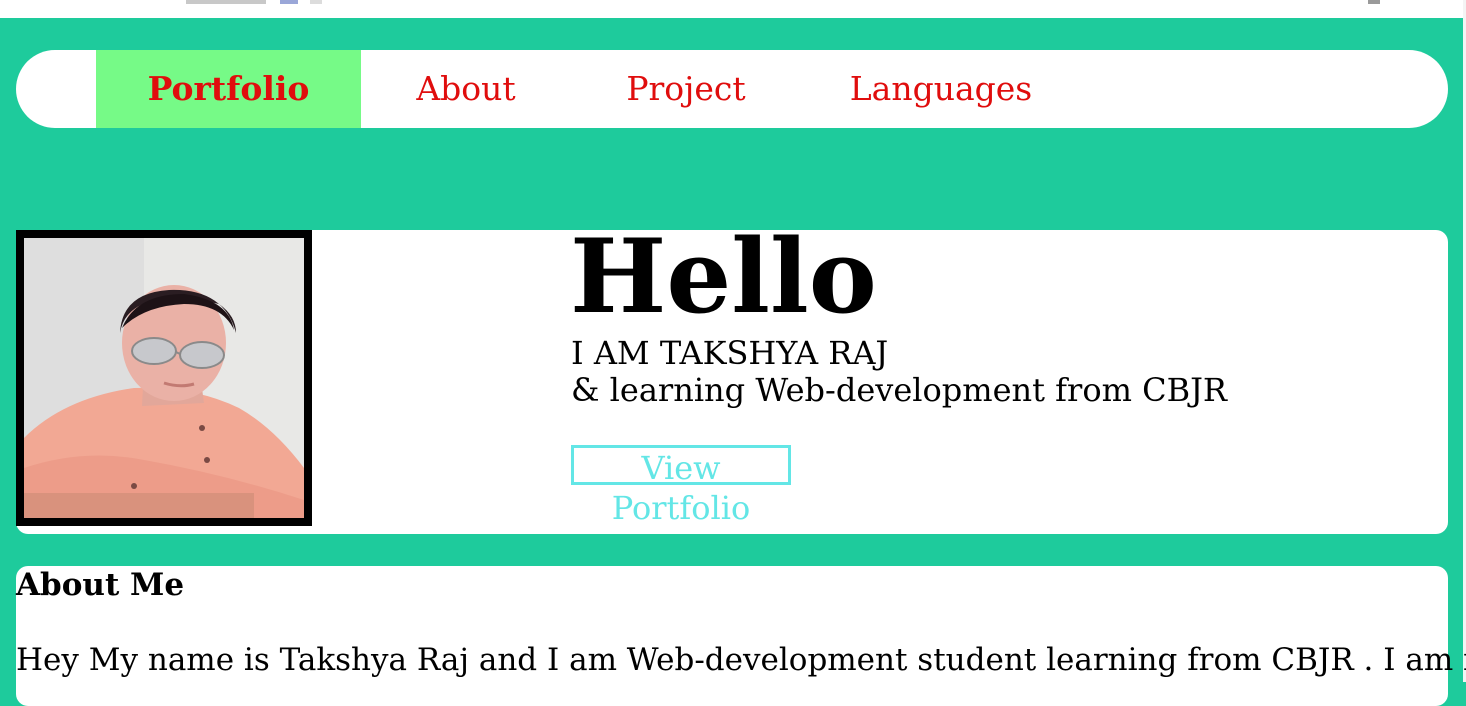  I want to click on nav-item-portfolio: Portfolio, so click(228, 89).